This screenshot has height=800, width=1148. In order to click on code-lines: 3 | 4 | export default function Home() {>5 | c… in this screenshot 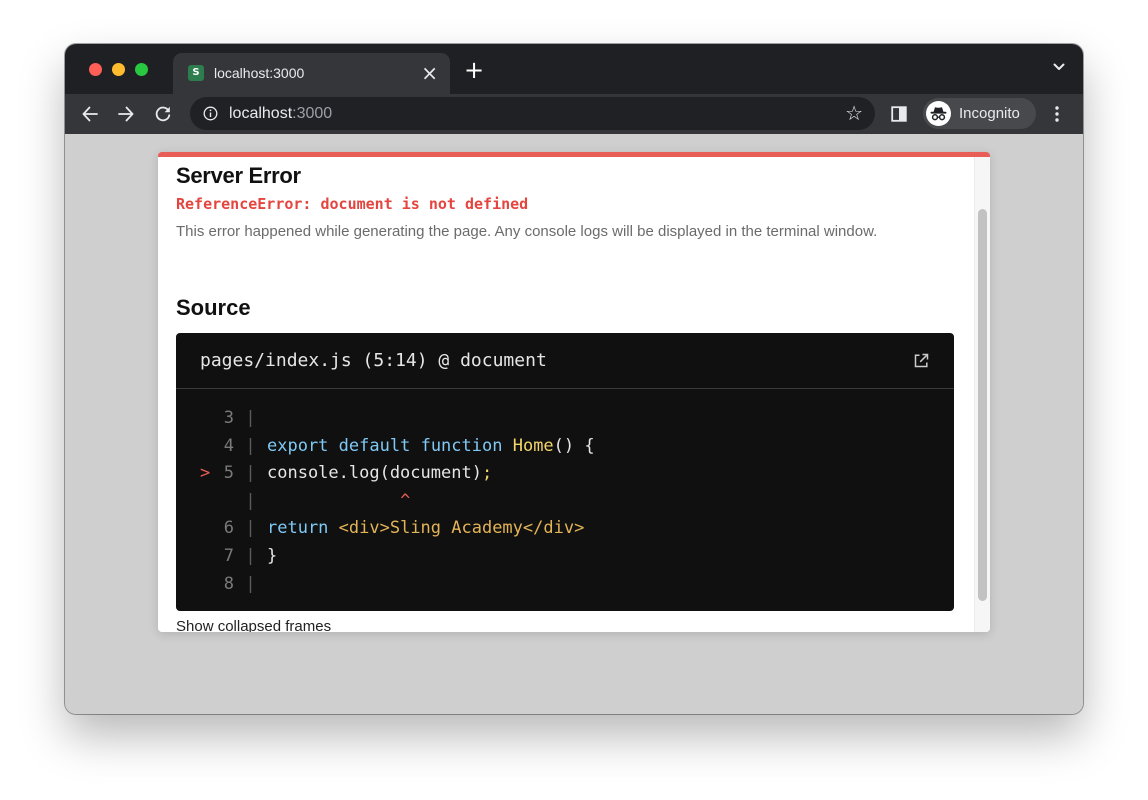, I will do `click(397, 501)`.